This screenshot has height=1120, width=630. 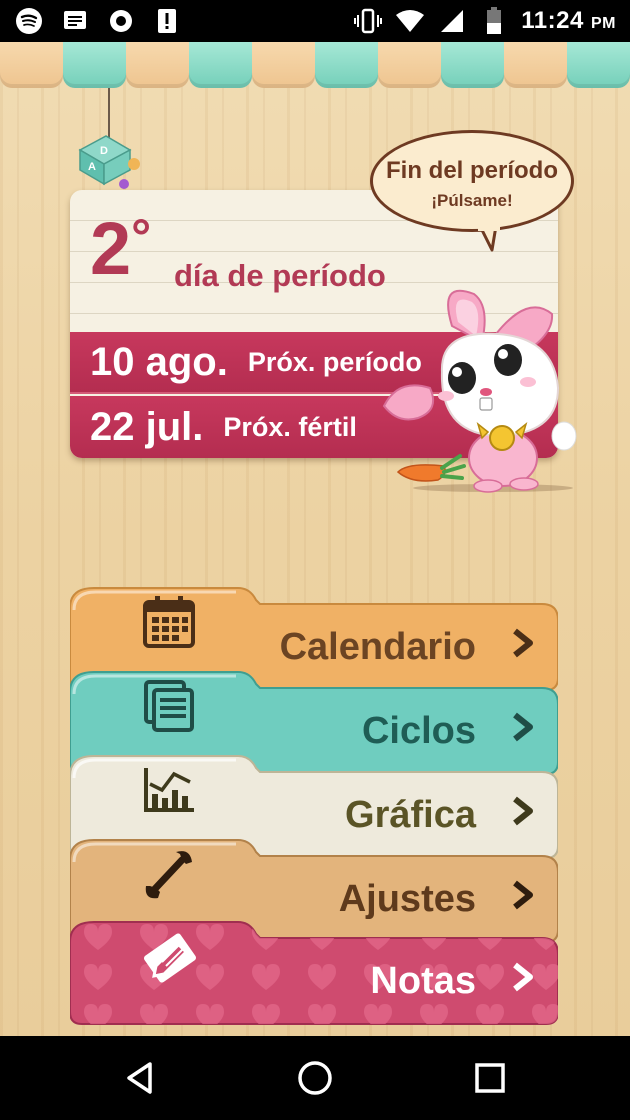 What do you see at coordinates (478, 393) in the screenshot?
I see `bunny-mascot-icon` at bounding box center [478, 393].